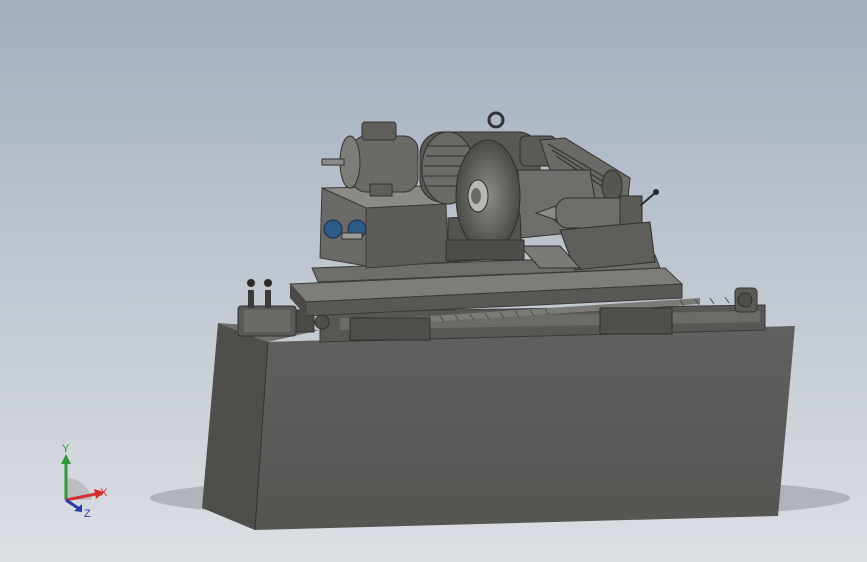  Describe the element at coordinates (72, 504) in the screenshot. I see `z-axis-arrow` at that location.